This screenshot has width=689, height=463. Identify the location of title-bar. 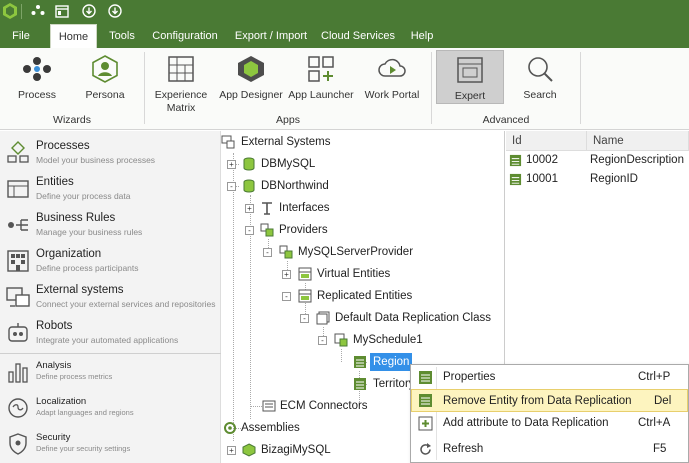
(344, 12).